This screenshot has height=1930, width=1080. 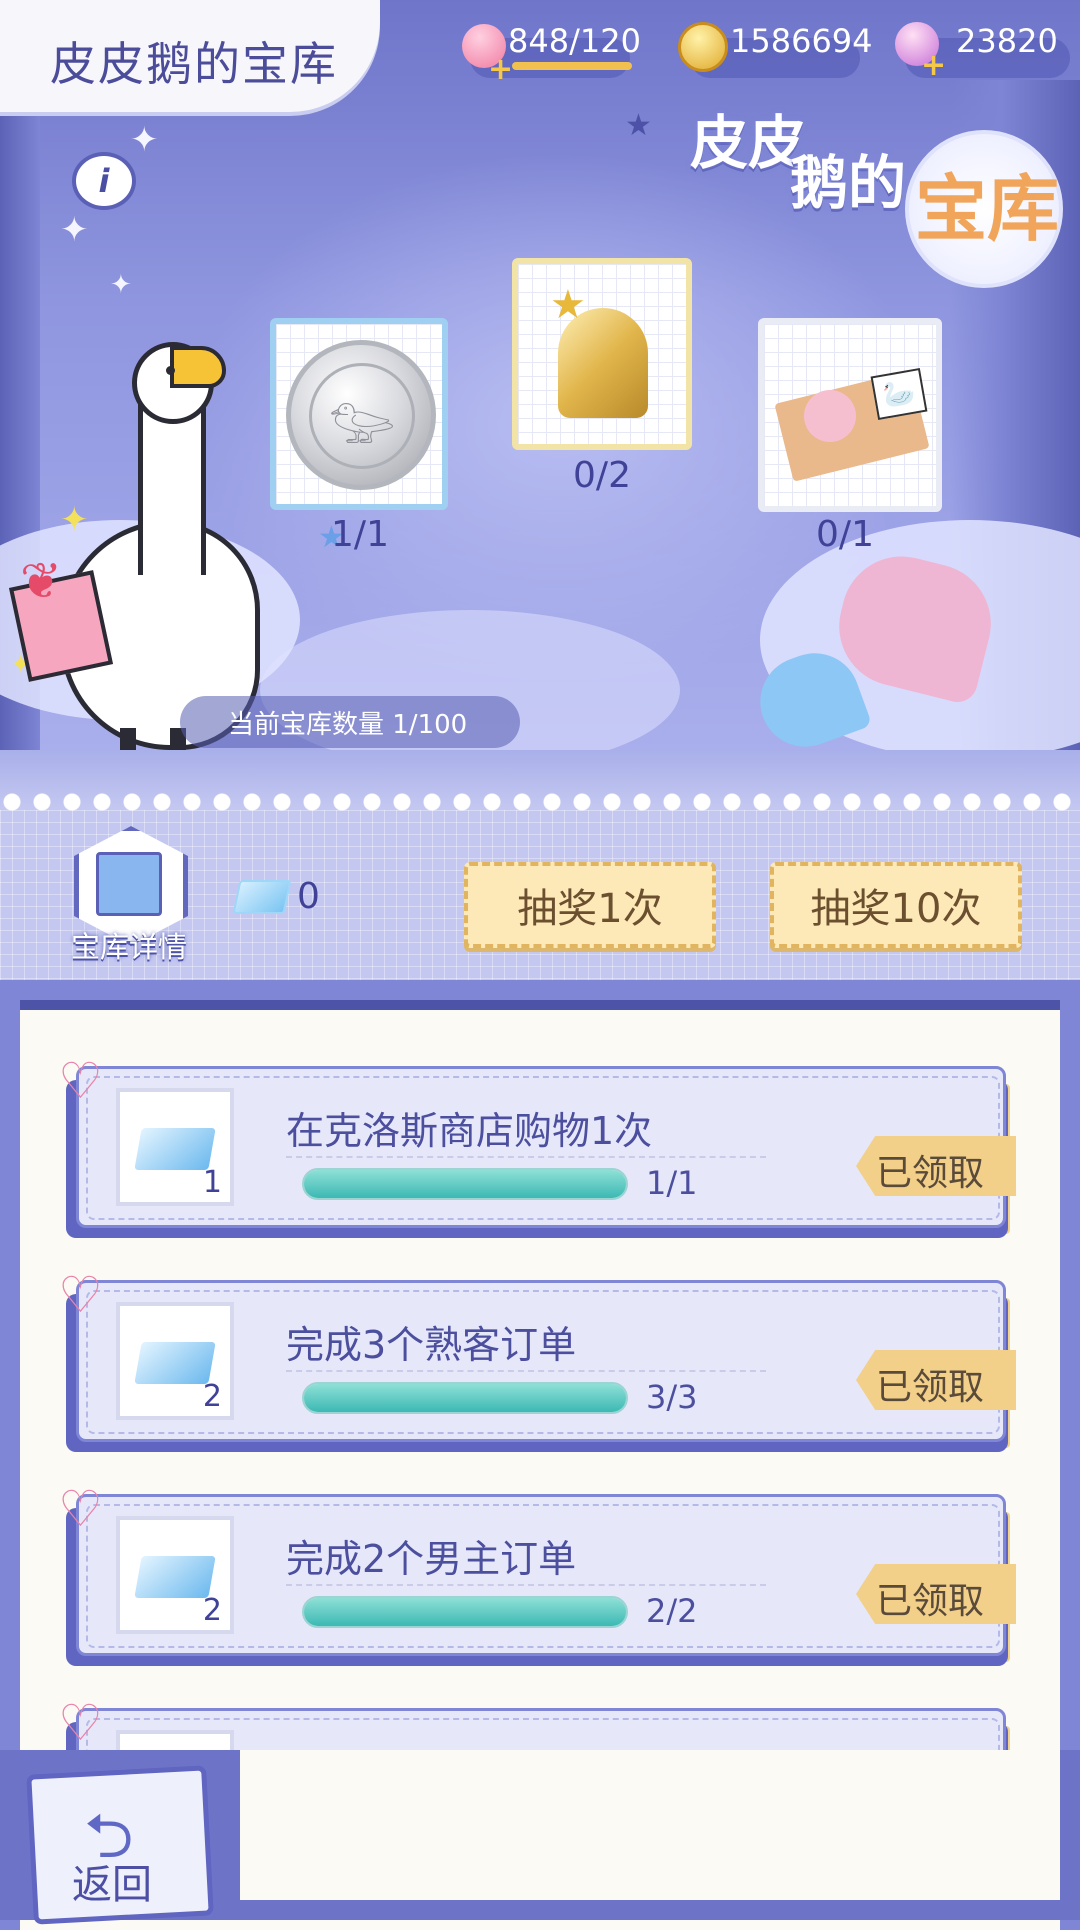 I want to click on swan-coin-icon: 𓅰, so click(x=361, y=415).